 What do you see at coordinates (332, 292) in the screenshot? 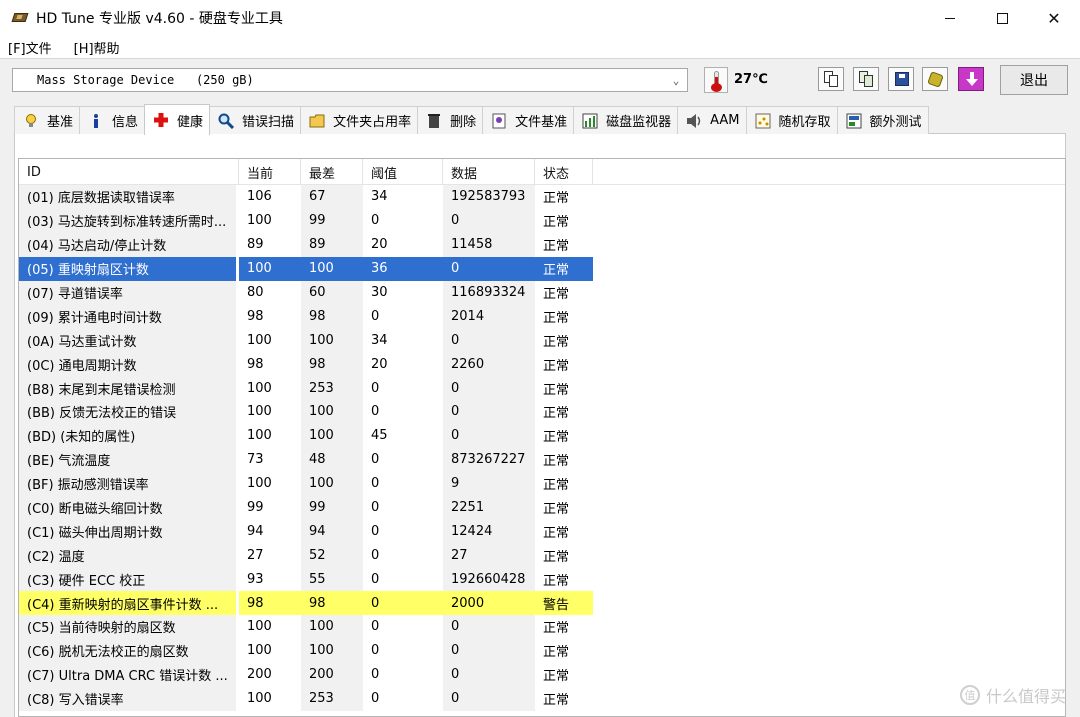
I see `cell-worst: 60` at bounding box center [332, 292].